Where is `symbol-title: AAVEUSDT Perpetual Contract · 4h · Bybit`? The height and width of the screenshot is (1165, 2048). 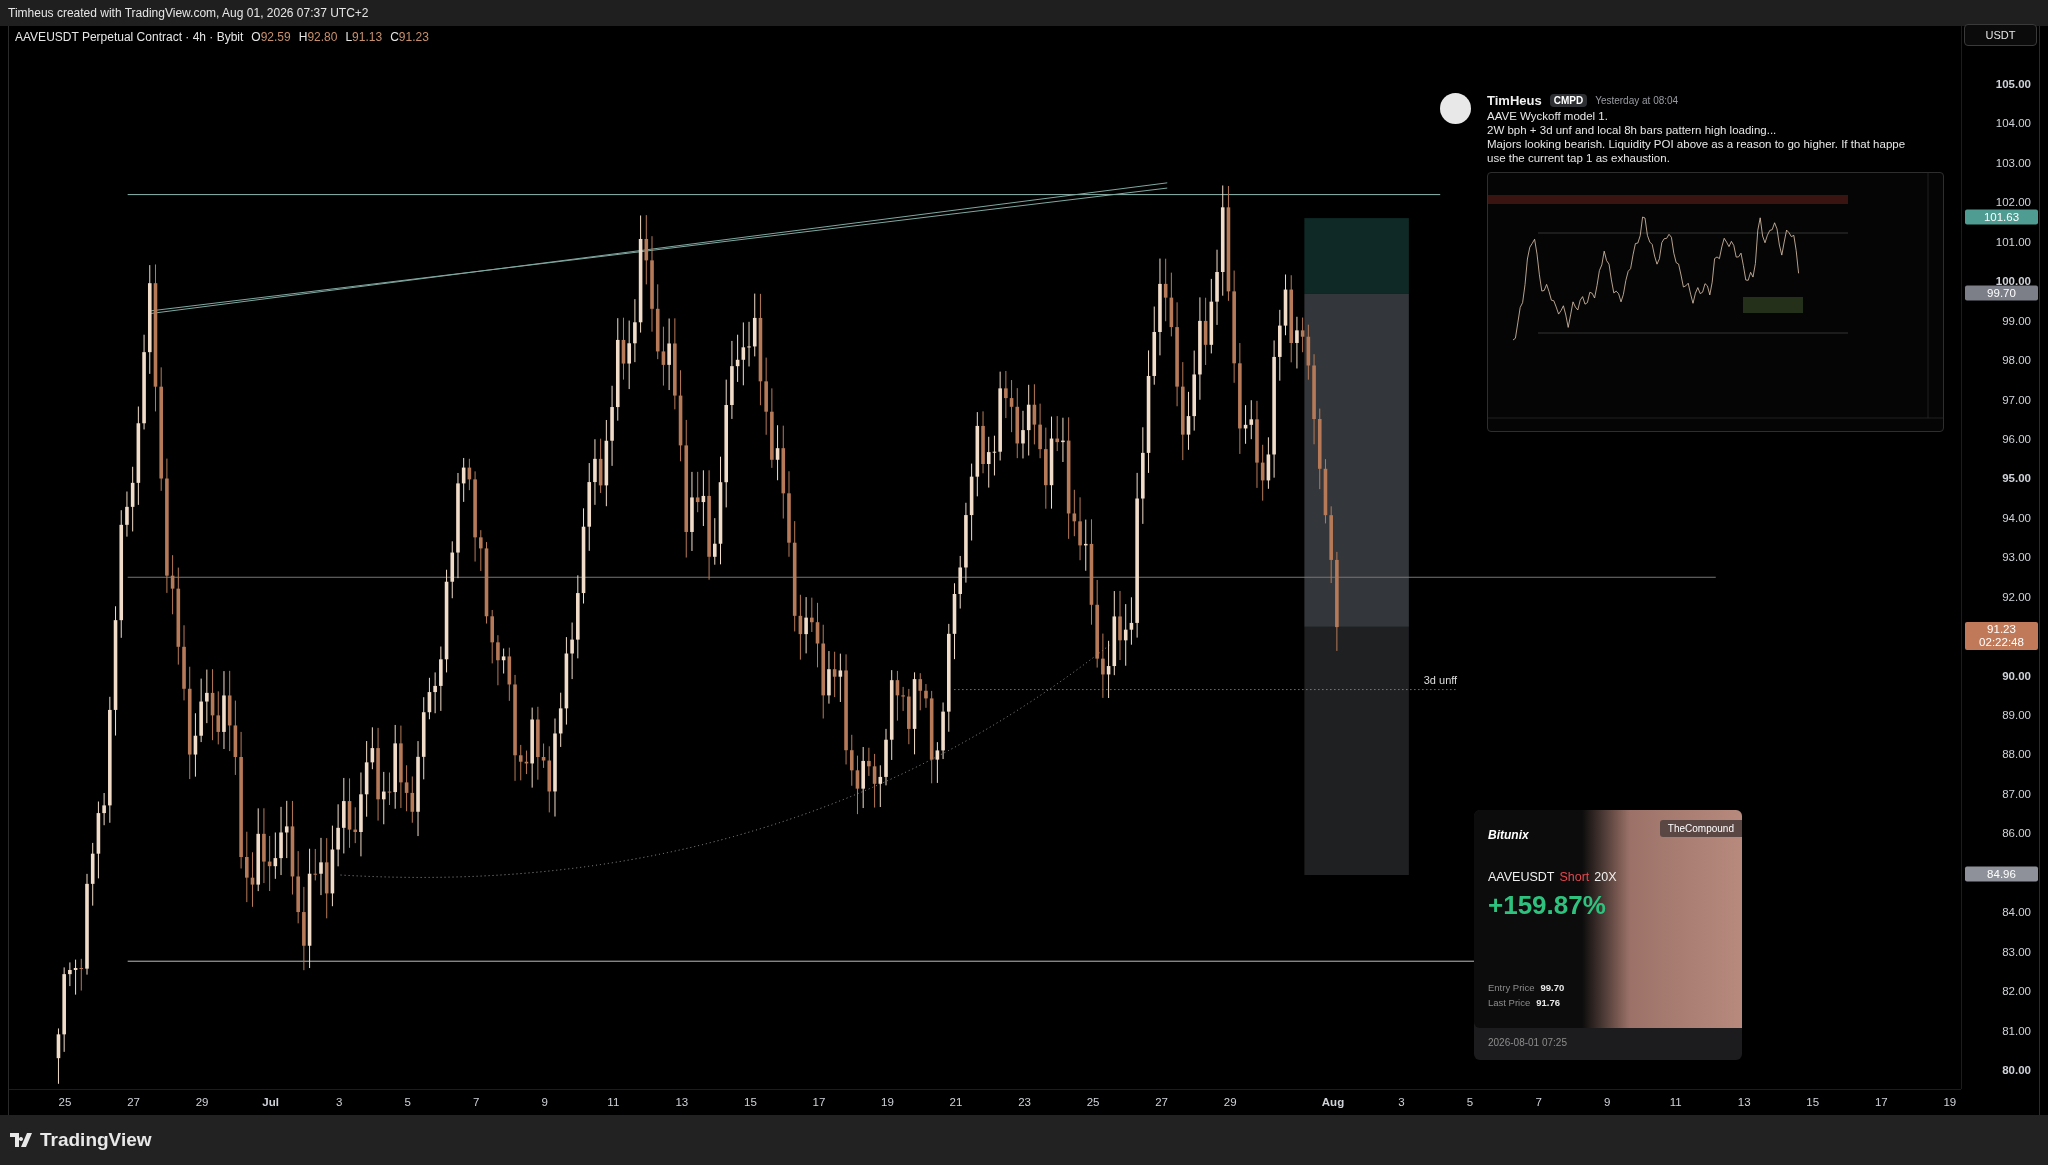
symbol-title: AAVEUSDT Perpetual Contract · 4h · Bybit is located at coordinates (129, 37).